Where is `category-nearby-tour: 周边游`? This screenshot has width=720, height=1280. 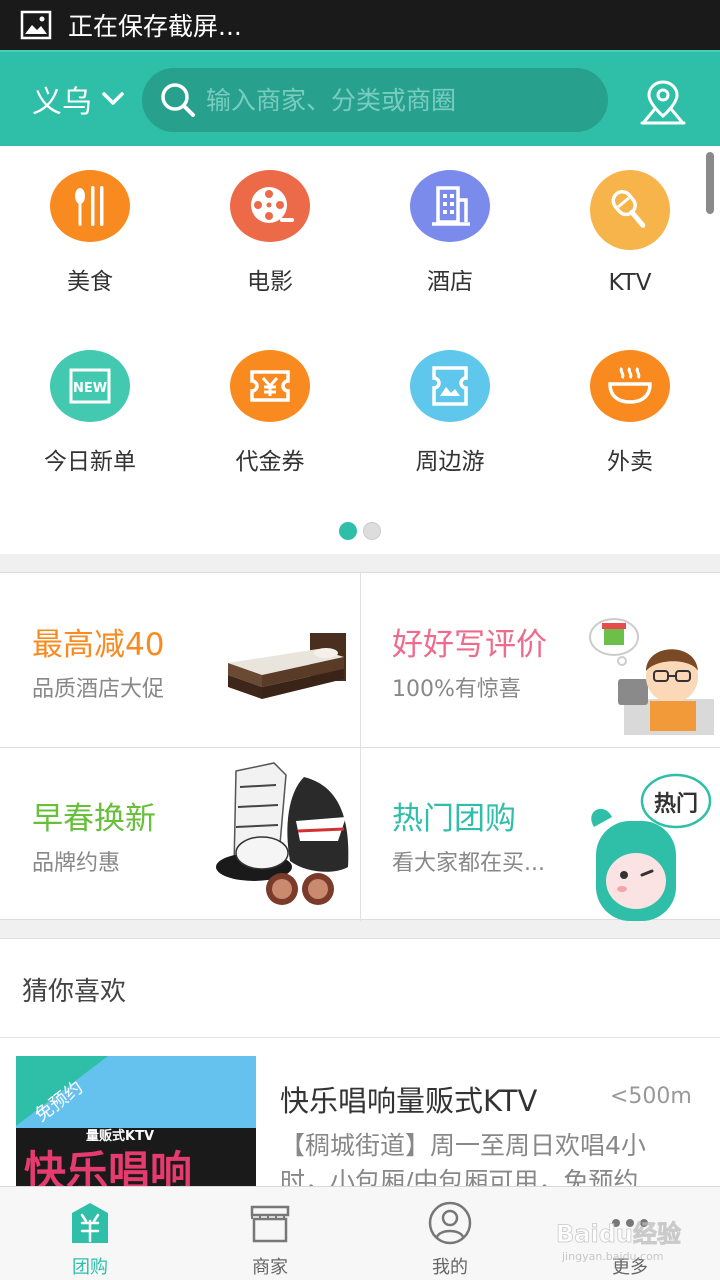 category-nearby-tour: 周边游 is located at coordinates (450, 401).